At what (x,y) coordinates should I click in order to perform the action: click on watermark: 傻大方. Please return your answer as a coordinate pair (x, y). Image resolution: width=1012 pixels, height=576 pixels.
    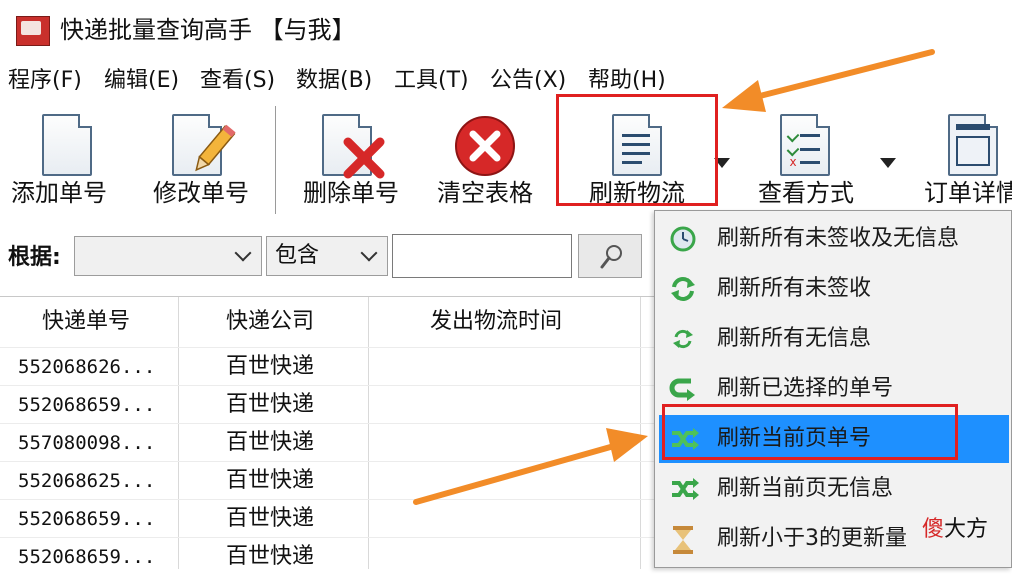
    Looking at the image, I should click on (955, 530).